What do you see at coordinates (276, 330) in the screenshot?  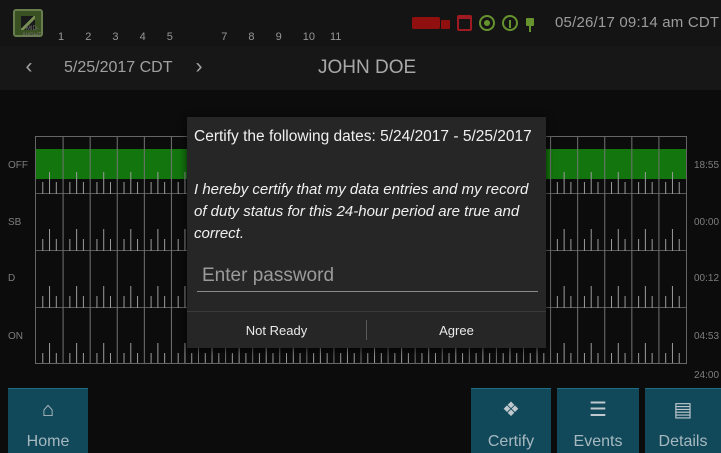 I see `not-ready-button: Not Ready` at bounding box center [276, 330].